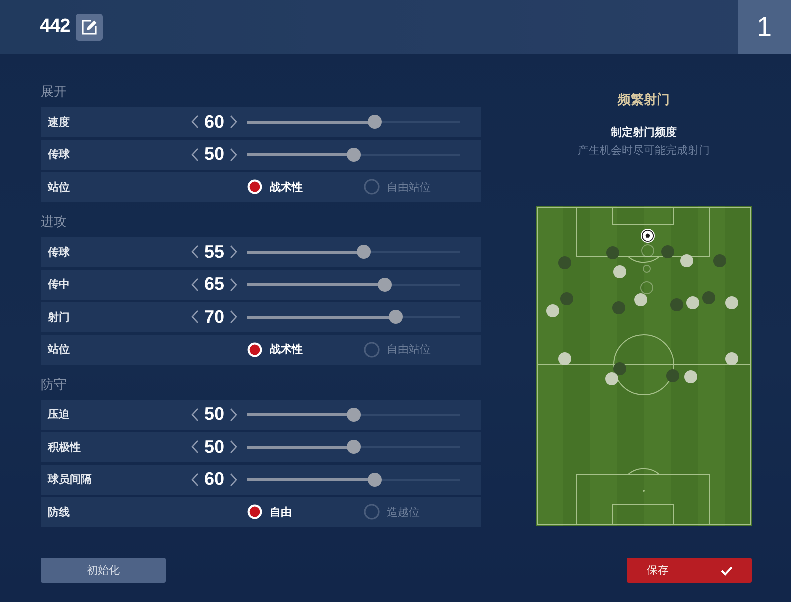  Describe the element at coordinates (214, 252) in the screenshot. I see `setting-value: 55` at that location.